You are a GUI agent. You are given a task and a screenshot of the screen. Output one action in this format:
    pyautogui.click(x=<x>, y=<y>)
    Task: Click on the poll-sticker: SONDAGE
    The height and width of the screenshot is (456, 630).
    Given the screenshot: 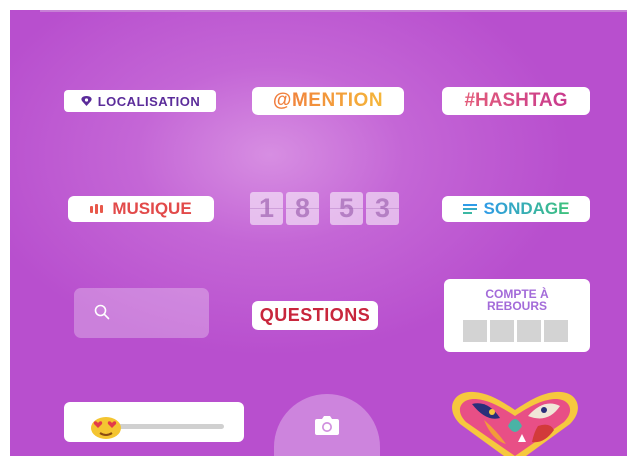 What is the action you would take?
    pyautogui.click(x=516, y=209)
    